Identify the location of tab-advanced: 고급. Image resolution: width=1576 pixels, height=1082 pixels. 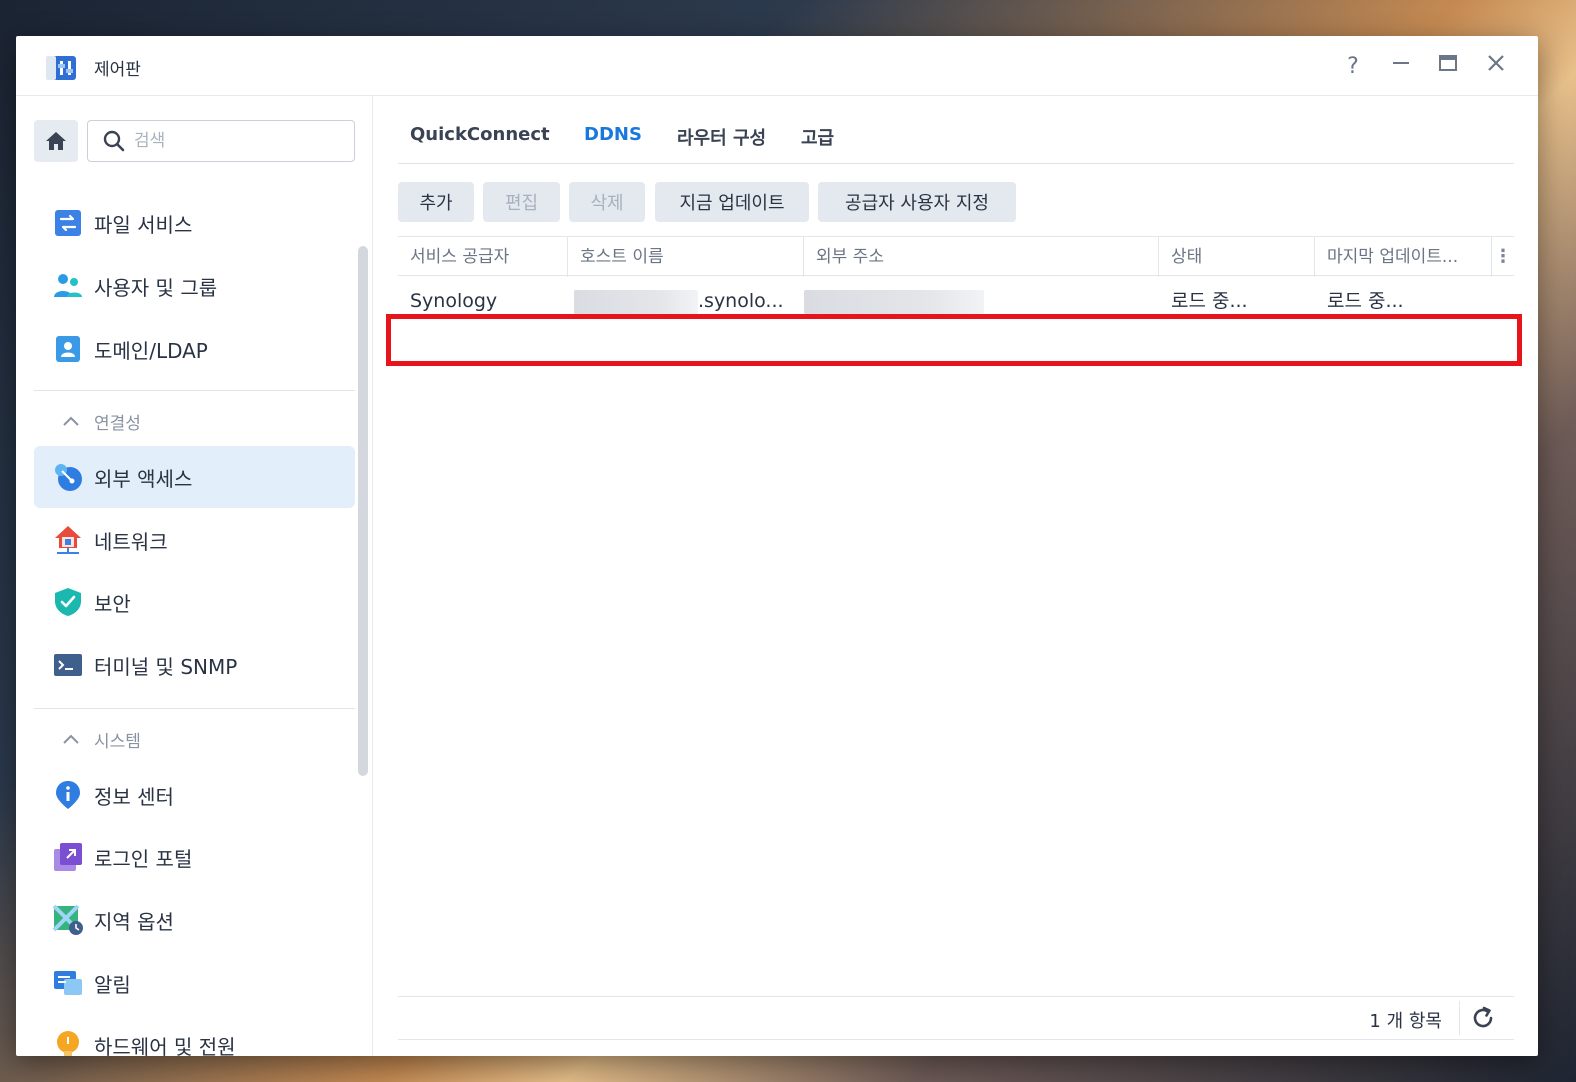
(817, 137).